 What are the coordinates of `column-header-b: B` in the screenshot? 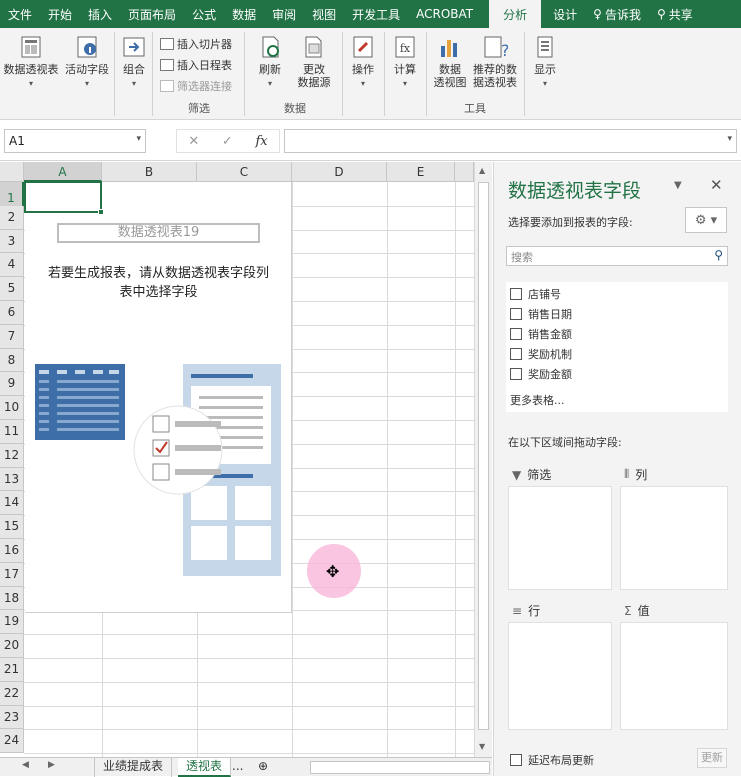 It's located at (149, 172).